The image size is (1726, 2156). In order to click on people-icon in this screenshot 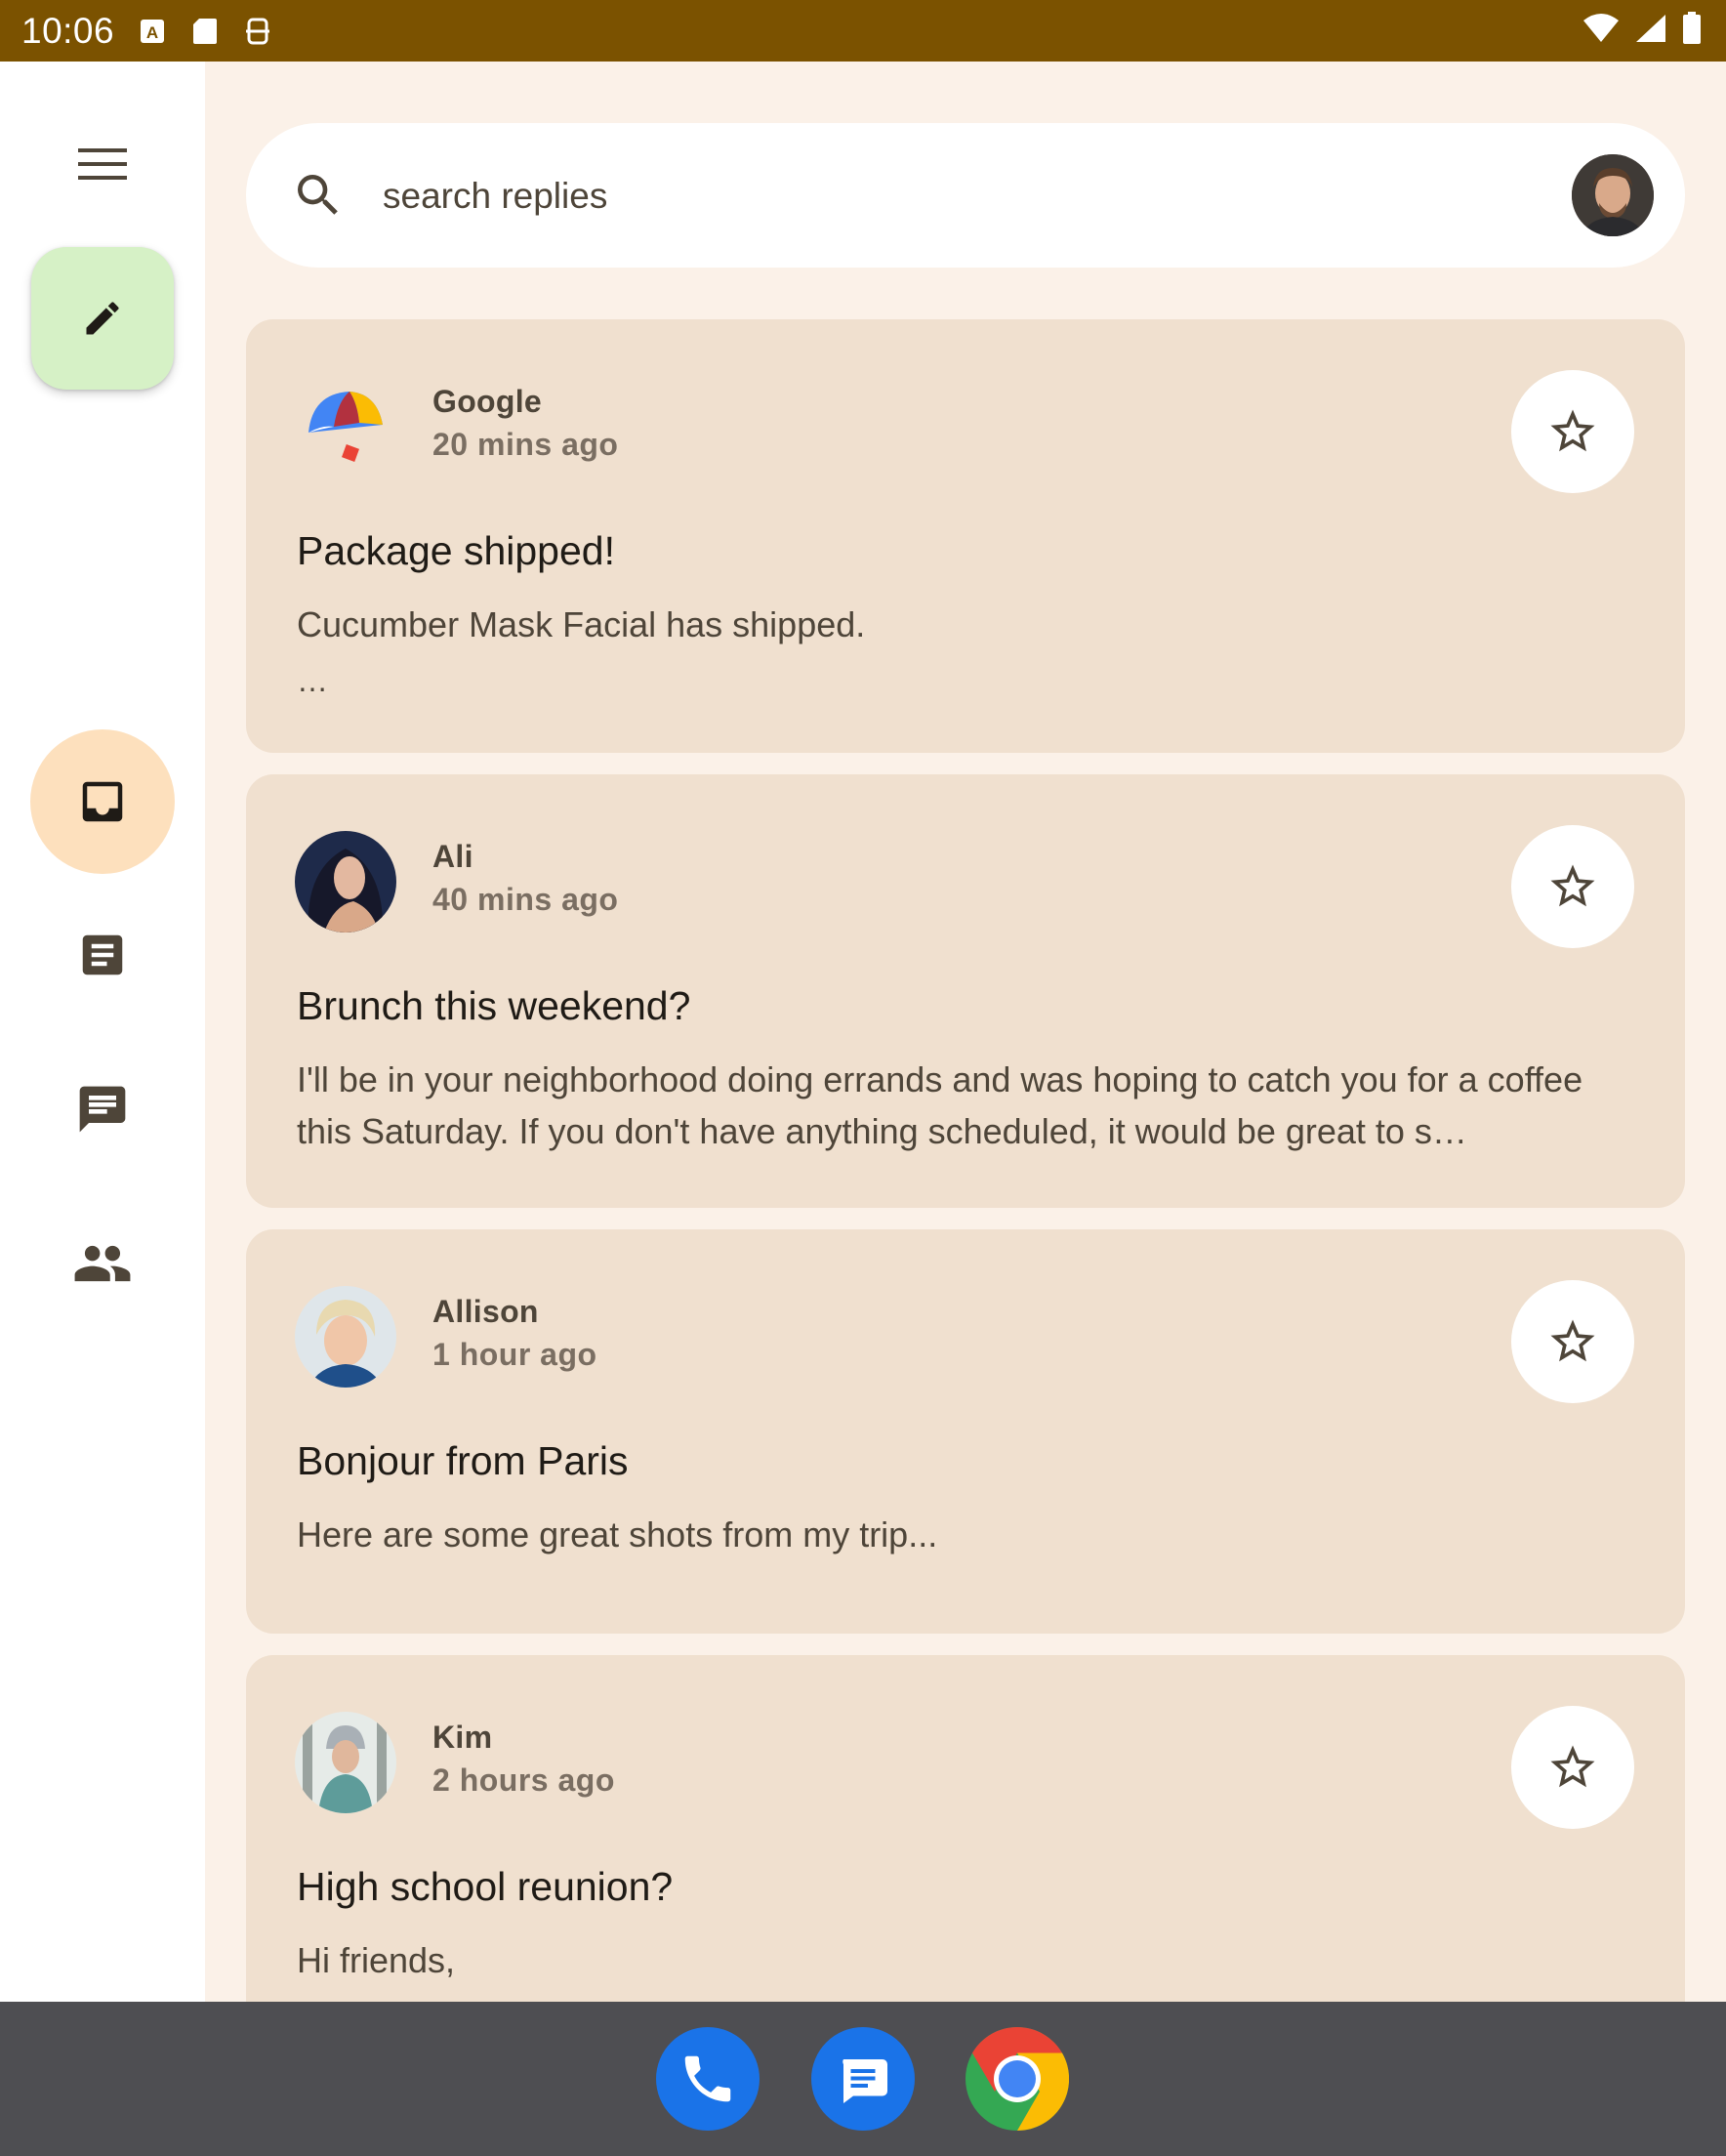, I will do `click(102, 1263)`.